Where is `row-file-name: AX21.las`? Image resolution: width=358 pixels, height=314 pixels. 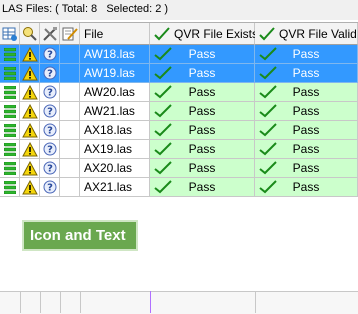 row-file-name: AX21.las is located at coordinates (115, 187).